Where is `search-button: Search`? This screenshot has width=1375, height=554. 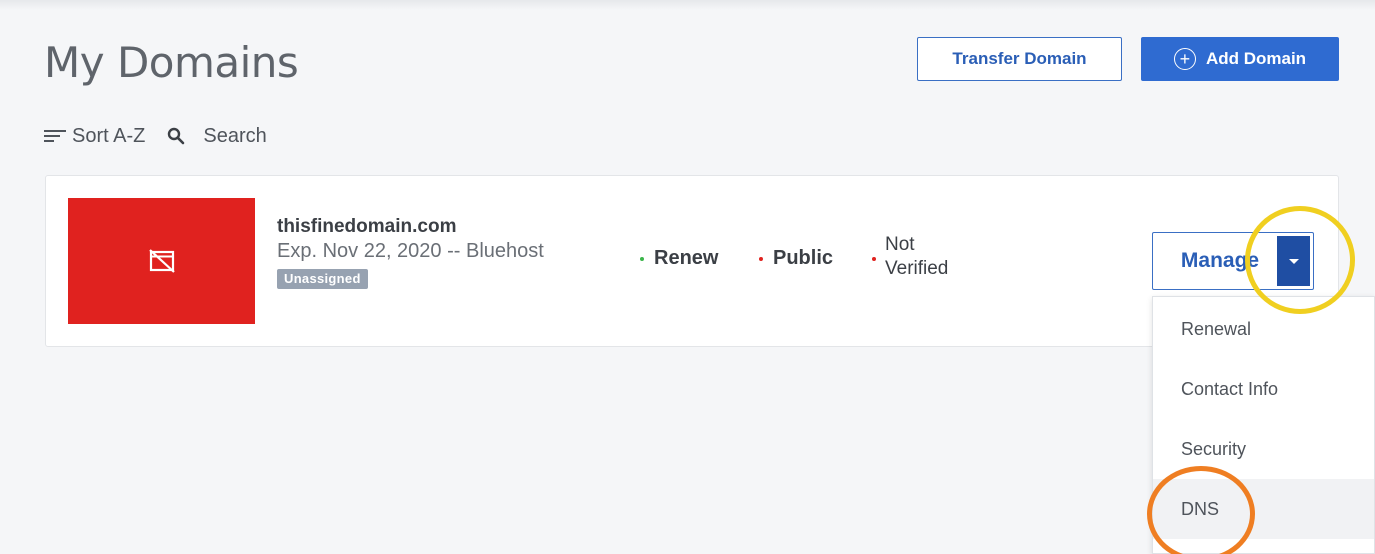
search-button: Search is located at coordinates (217, 136).